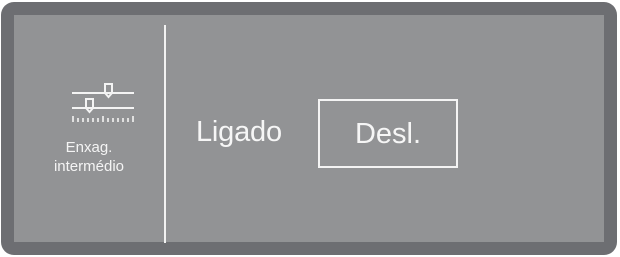 Image resolution: width=620 pixels, height=257 pixels. Describe the element at coordinates (103, 102) in the screenshot. I see `intermediate-rinse-slider-icon` at that location.